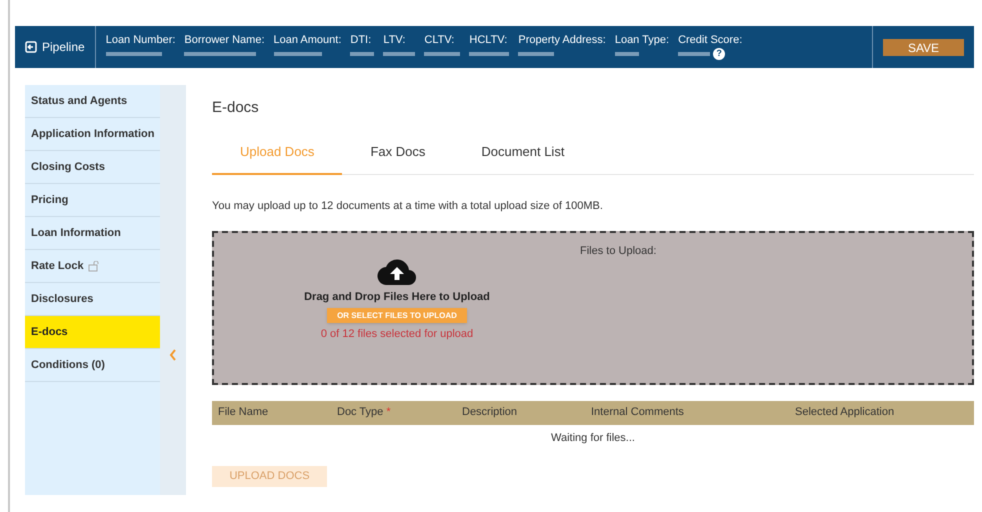  Describe the element at coordinates (308, 40) in the screenshot. I see `field-label: Loan Amount:` at that location.